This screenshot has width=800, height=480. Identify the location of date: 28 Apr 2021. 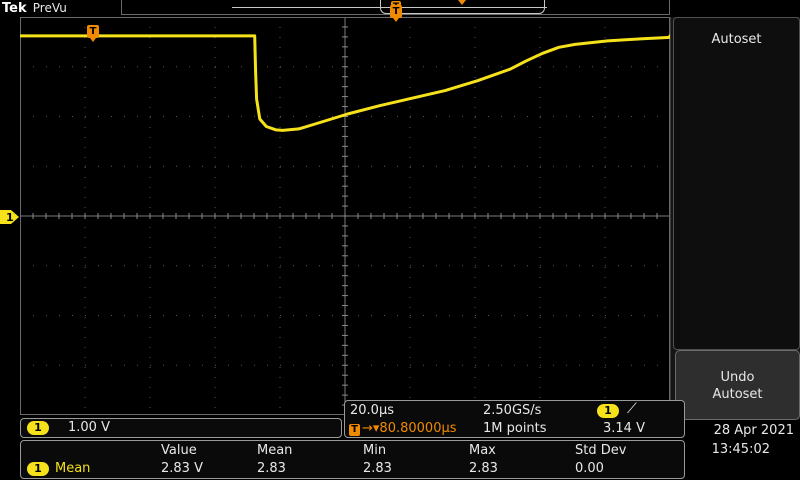
(753, 430).